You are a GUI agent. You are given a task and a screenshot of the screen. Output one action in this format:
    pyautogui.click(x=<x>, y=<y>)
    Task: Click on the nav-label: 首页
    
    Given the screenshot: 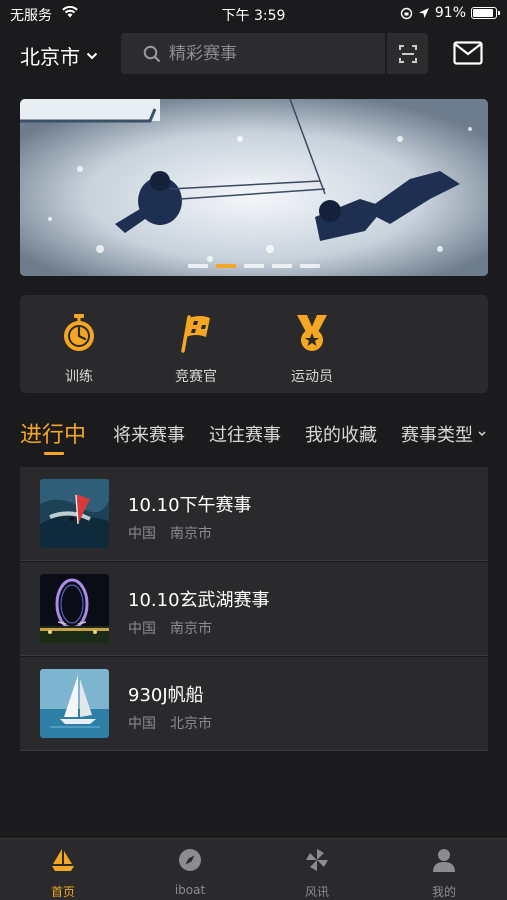 What is the action you would take?
    pyautogui.click(x=62, y=892)
    